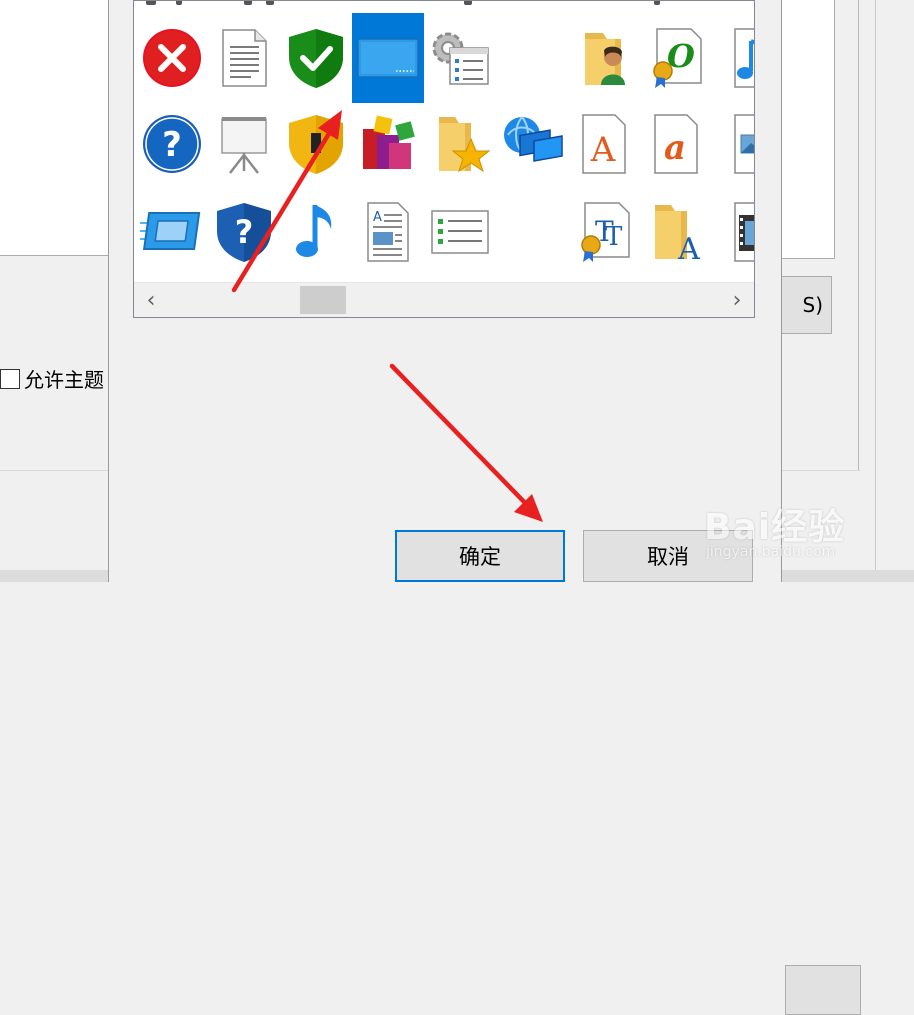 This screenshot has height=1015, width=914. What do you see at coordinates (388, 232) in the screenshot?
I see `article-document-icon: A` at bounding box center [388, 232].